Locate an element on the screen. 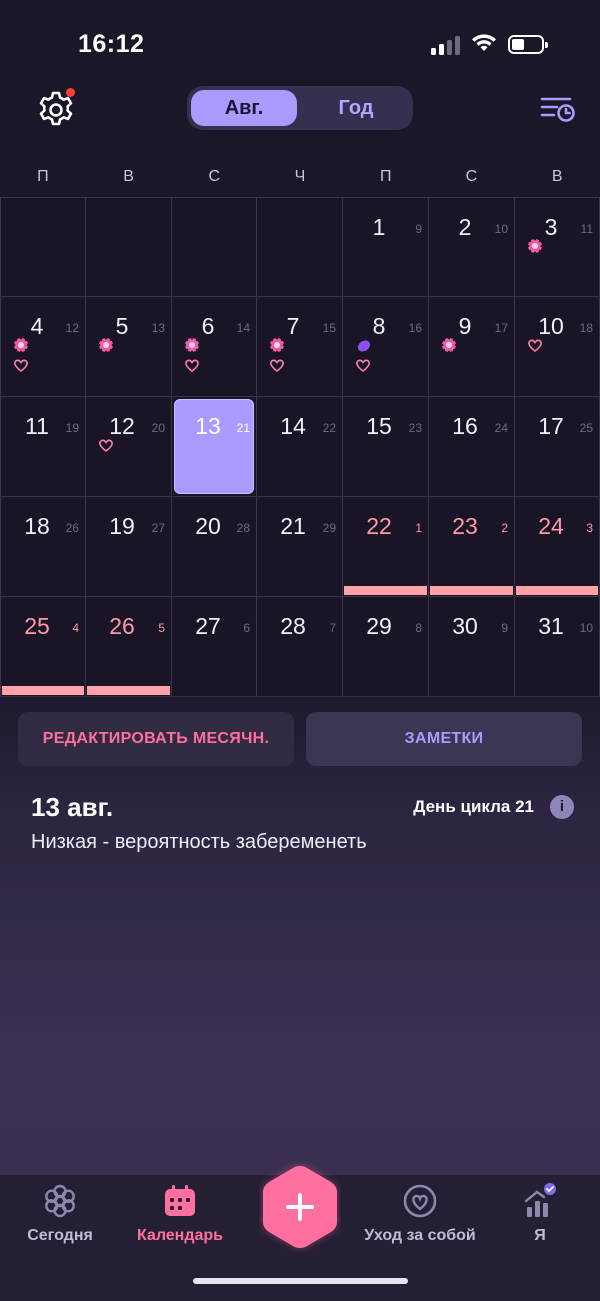 The width and height of the screenshot is (600, 1301). cycle-day-number: 12 is located at coordinates (72, 328).